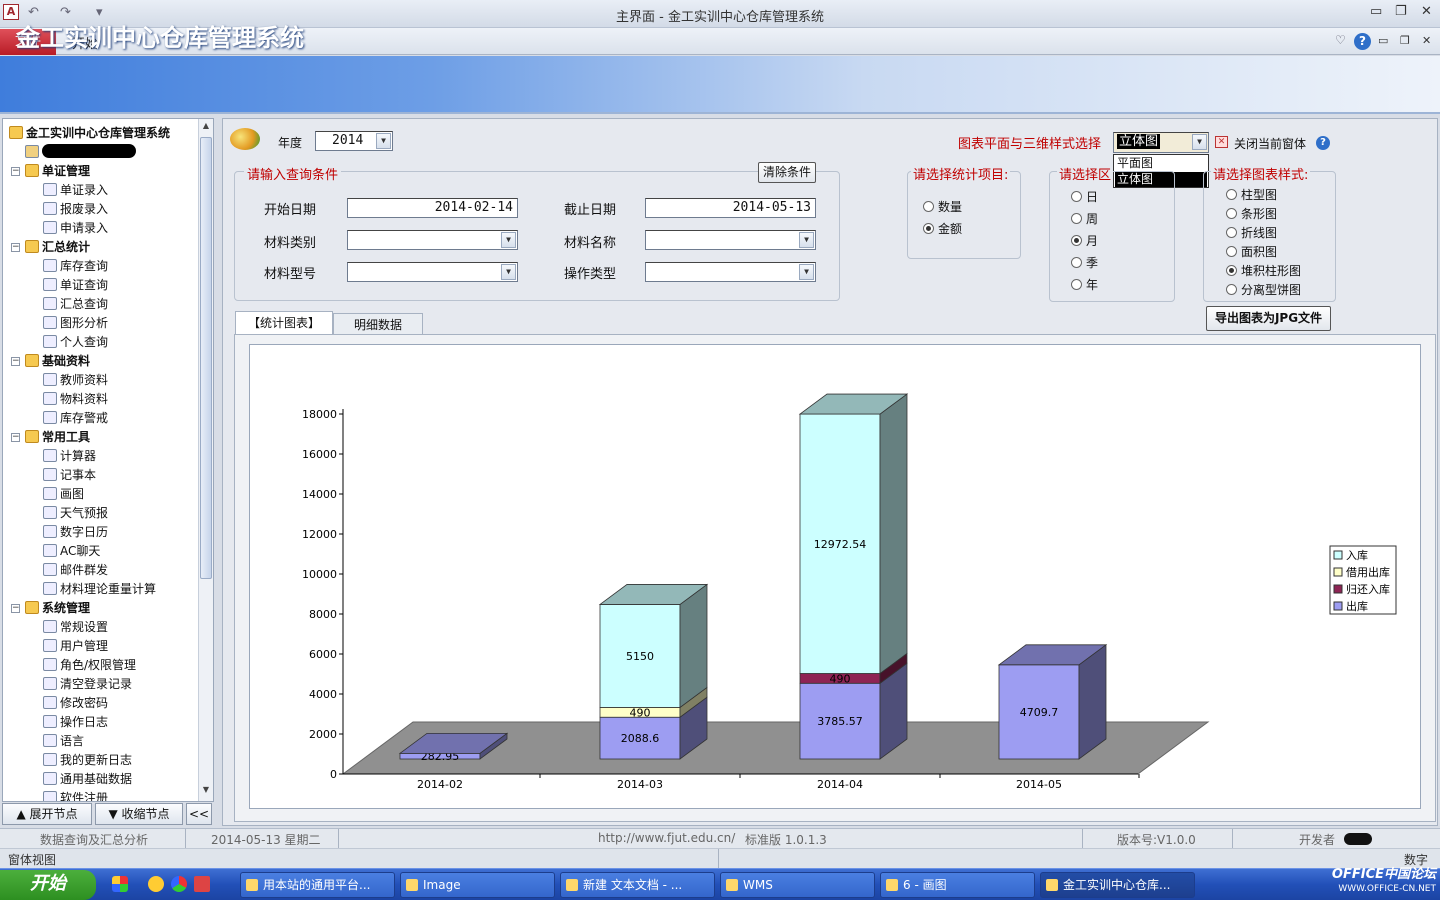 The height and width of the screenshot is (900, 1440). I want to click on tree-item: 单证录入, so click(75, 190).